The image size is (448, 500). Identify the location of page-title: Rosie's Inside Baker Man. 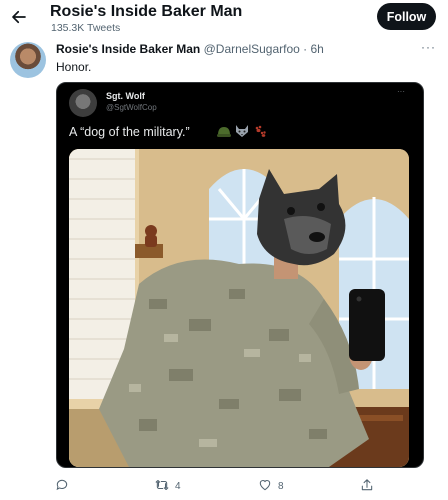
(146, 11).